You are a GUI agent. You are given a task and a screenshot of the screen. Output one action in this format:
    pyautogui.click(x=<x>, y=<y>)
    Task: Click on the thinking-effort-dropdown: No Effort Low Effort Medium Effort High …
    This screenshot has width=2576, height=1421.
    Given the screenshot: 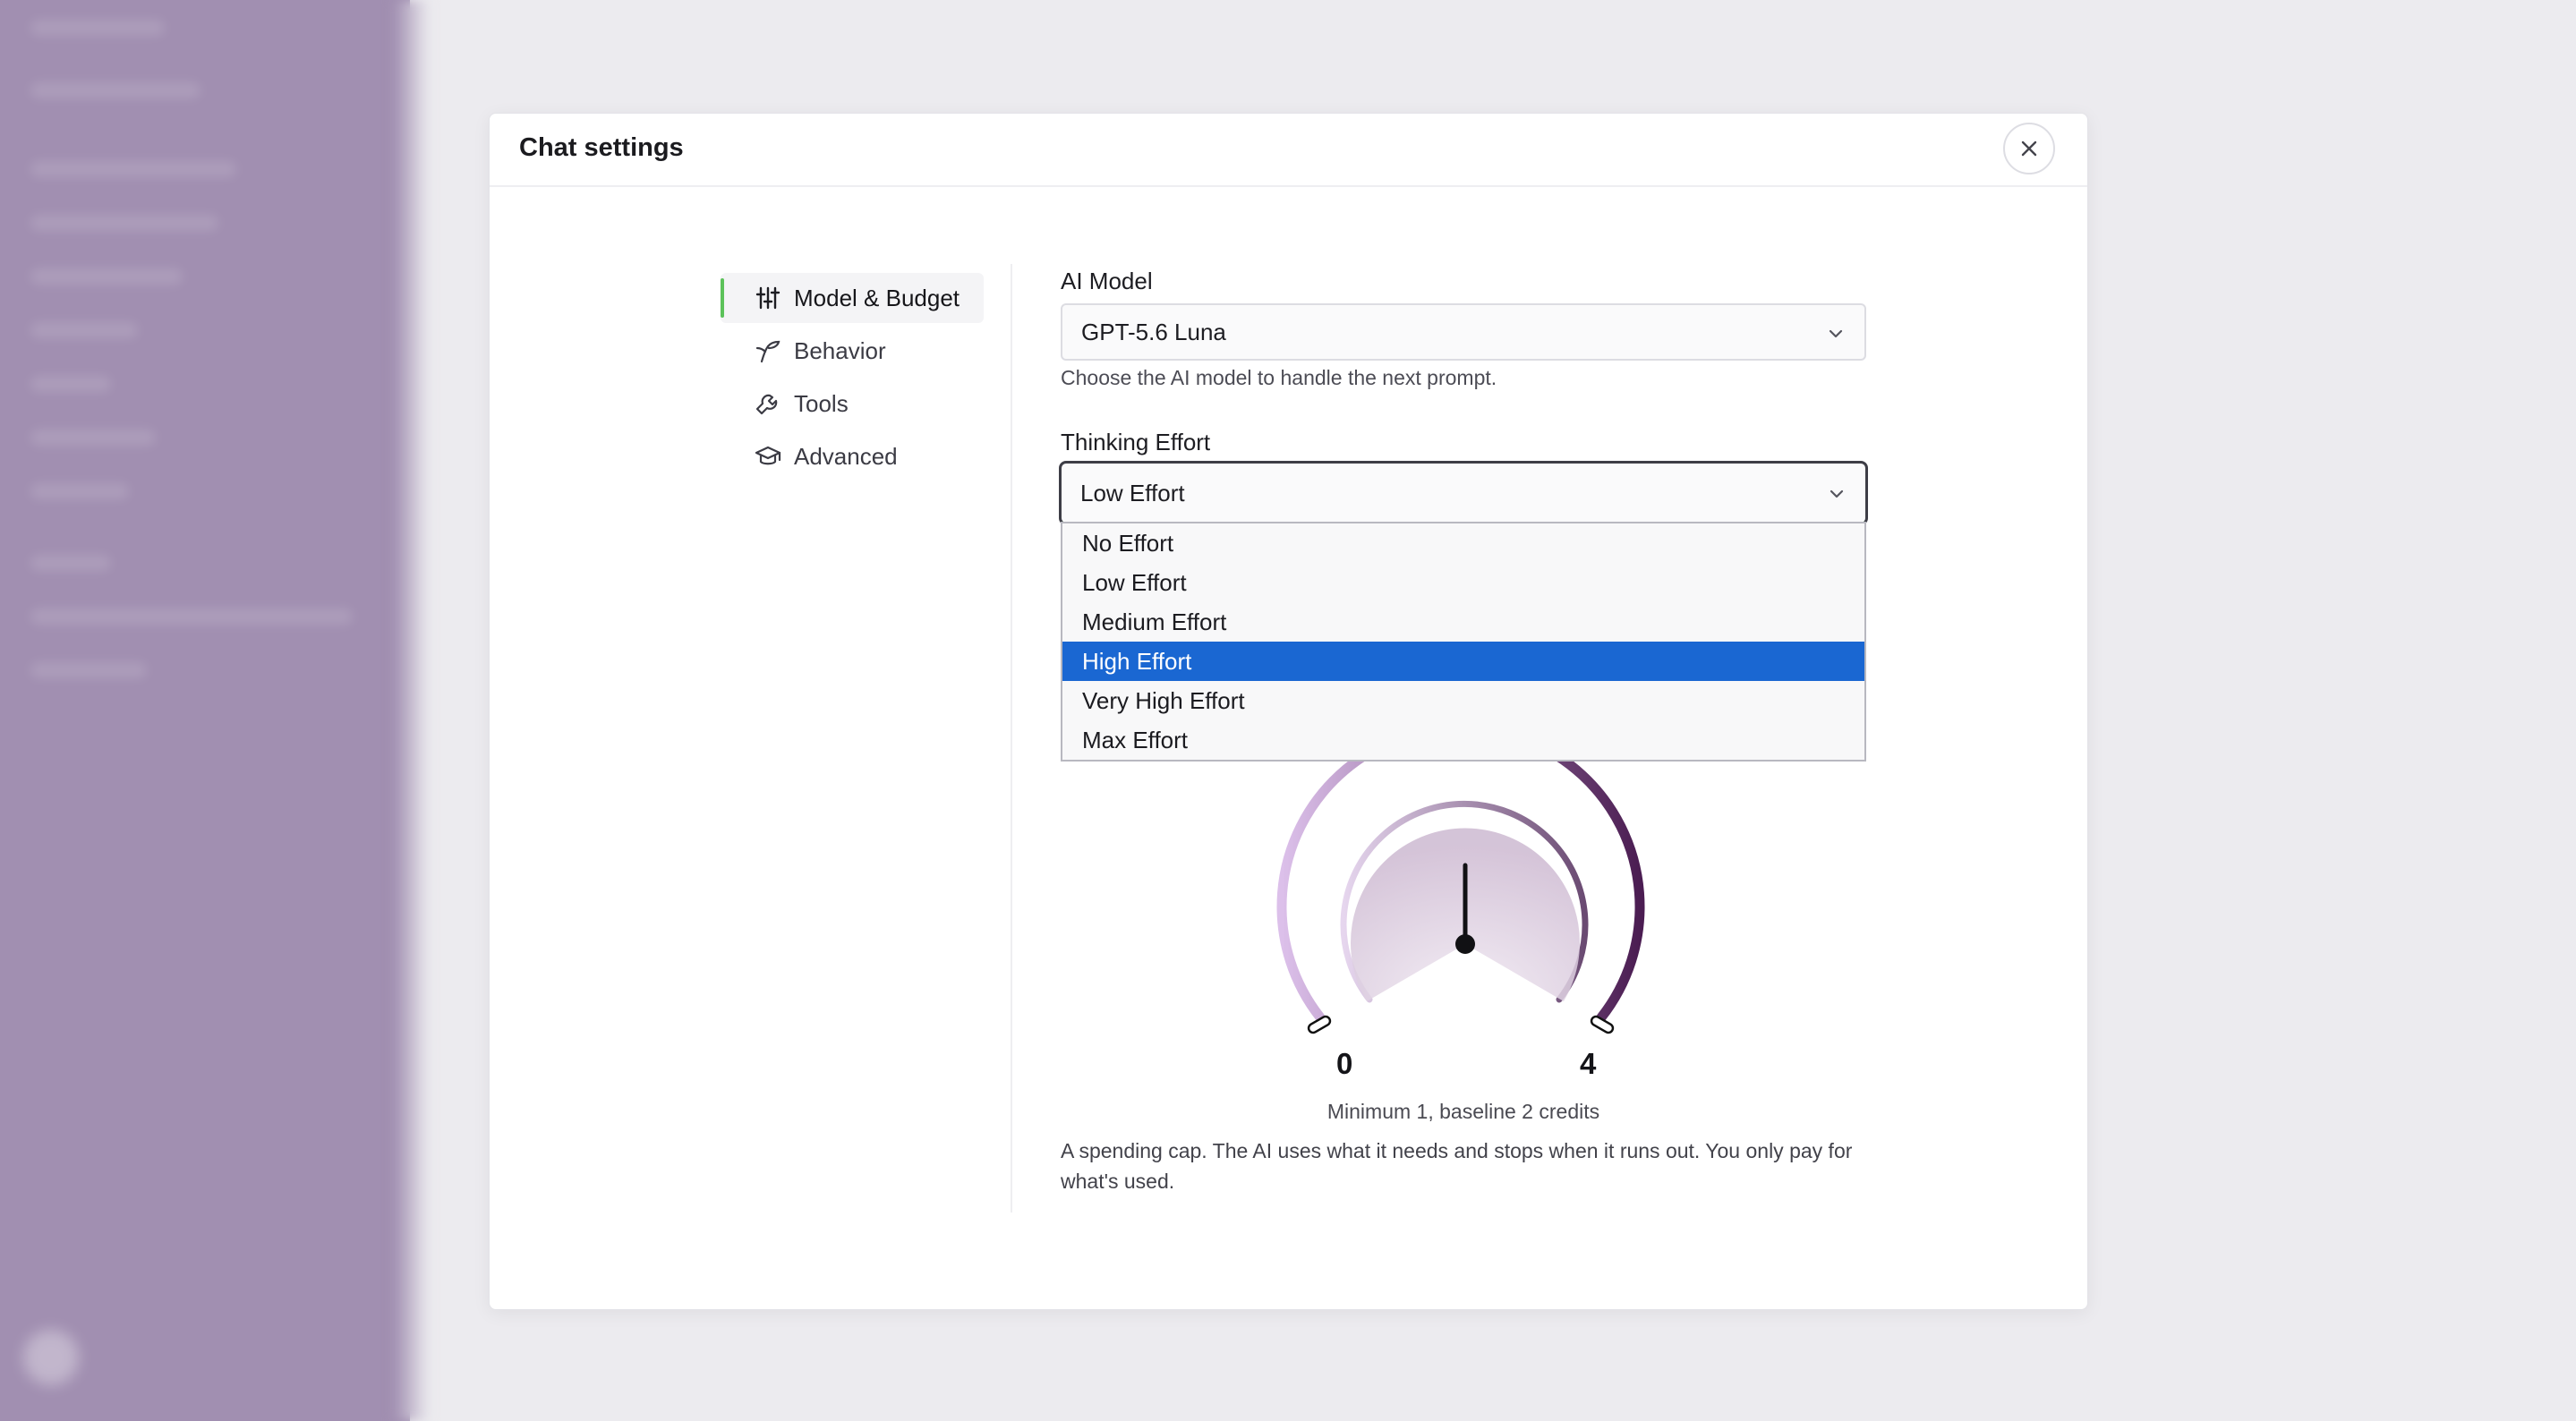 What is the action you would take?
    pyautogui.click(x=1463, y=642)
    